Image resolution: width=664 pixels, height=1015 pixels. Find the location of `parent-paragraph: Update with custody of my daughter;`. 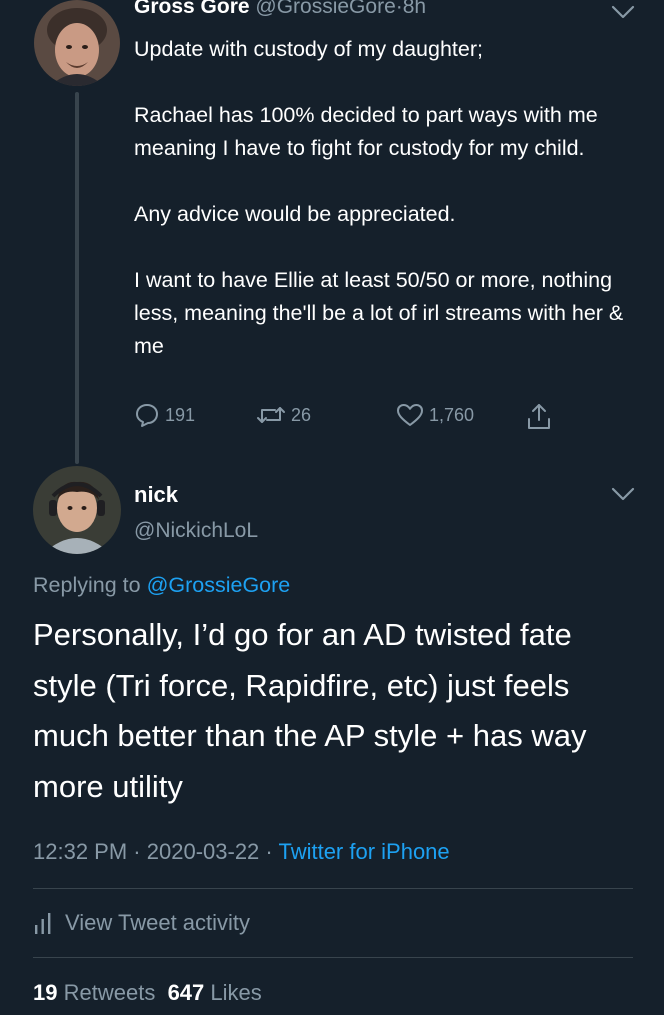

parent-paragraph: Update with custody of my daughter; is located at coordinates (308, 49).